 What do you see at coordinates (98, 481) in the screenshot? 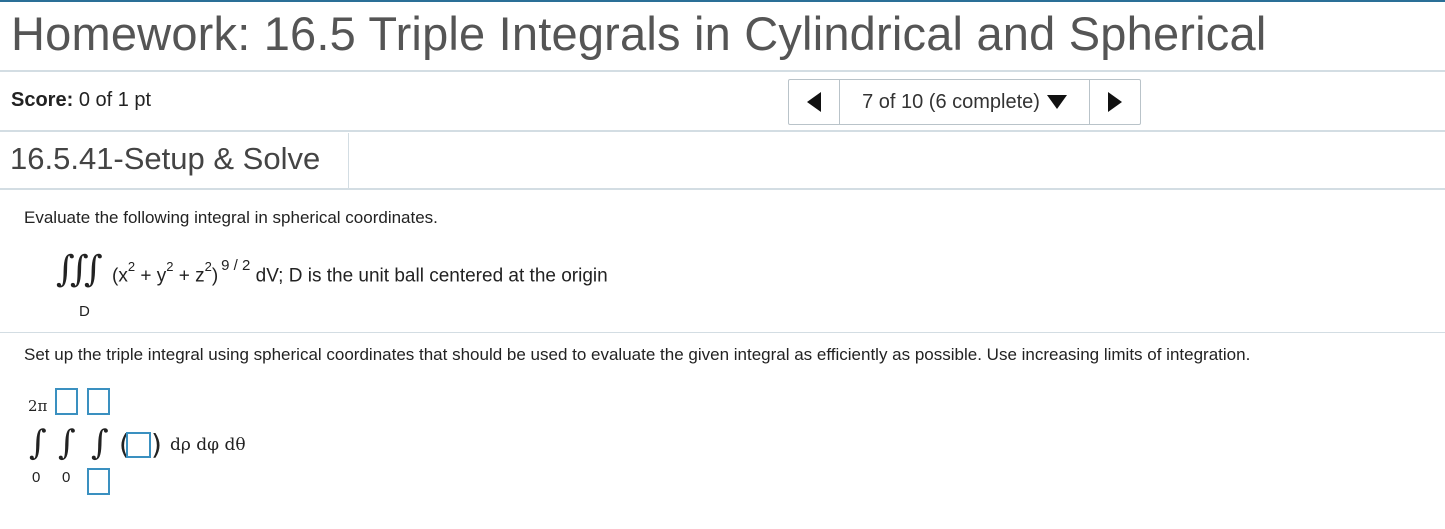
I see `inner-lower-limit-input` at bounding box center [98, 481].